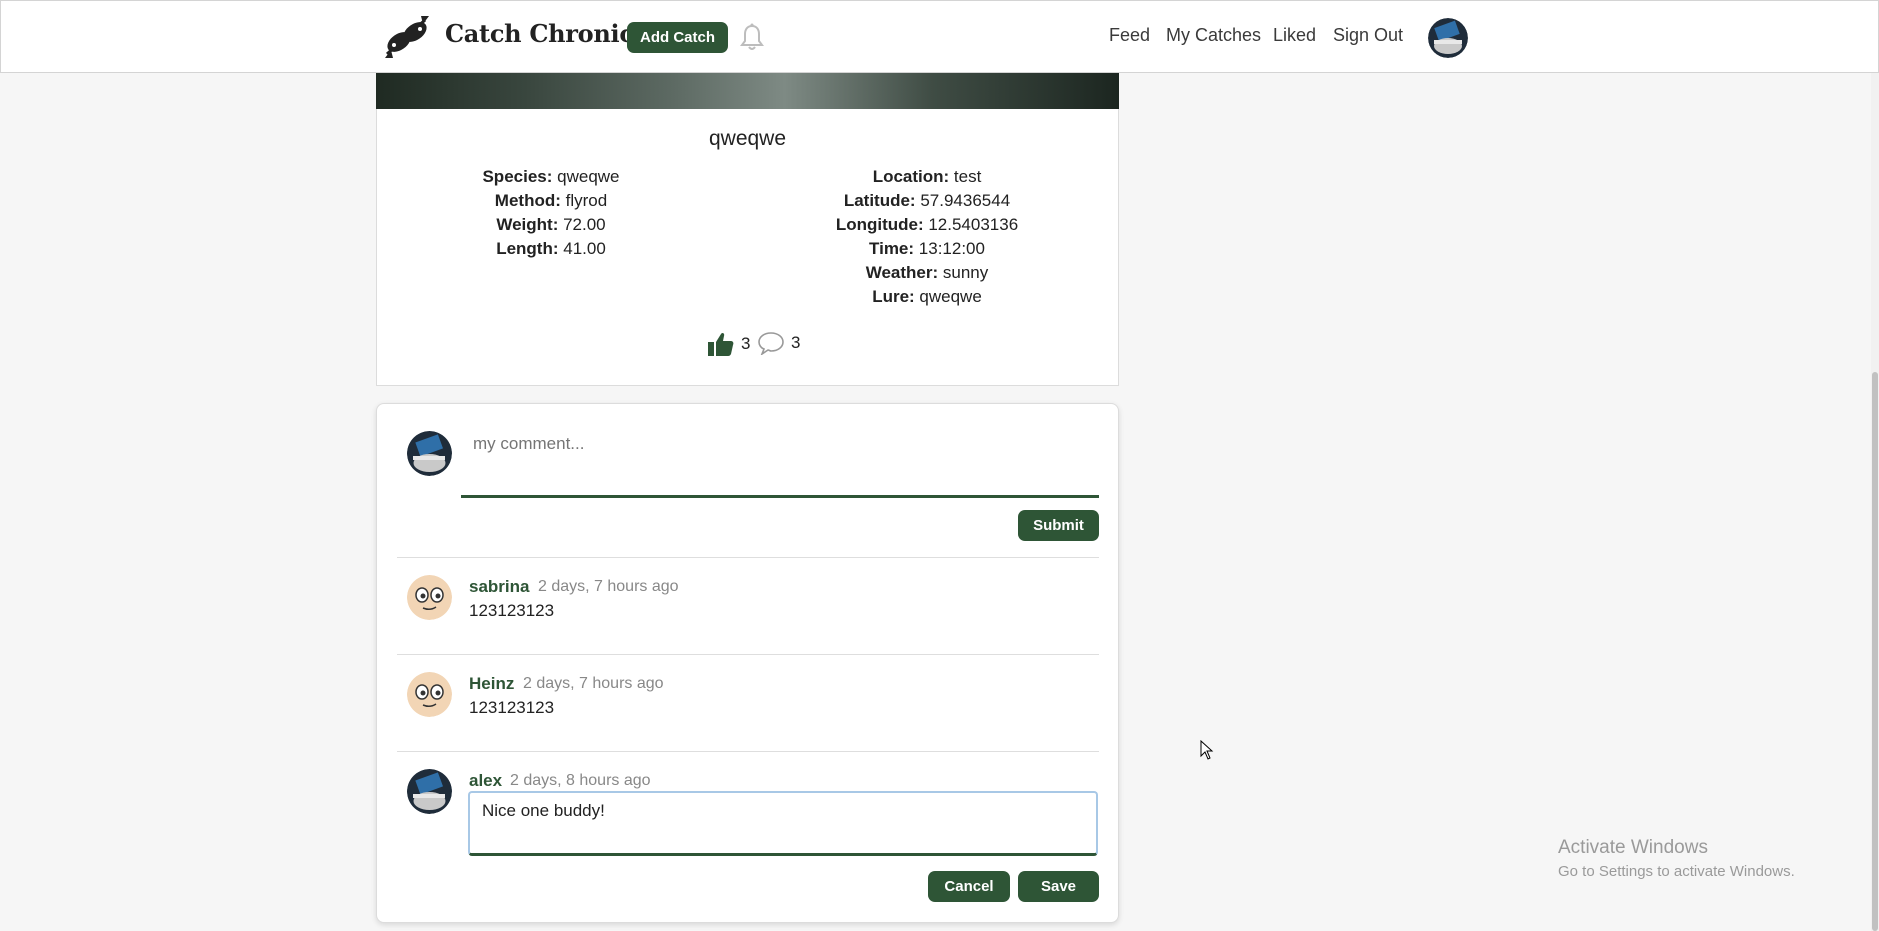 Image resolution: width=1879 pixels, height=931 pixels. Describe the element at coordinates (580, 780) in the screenshot. I see `comment-time: 2 days, 8 hours ago` at that location.